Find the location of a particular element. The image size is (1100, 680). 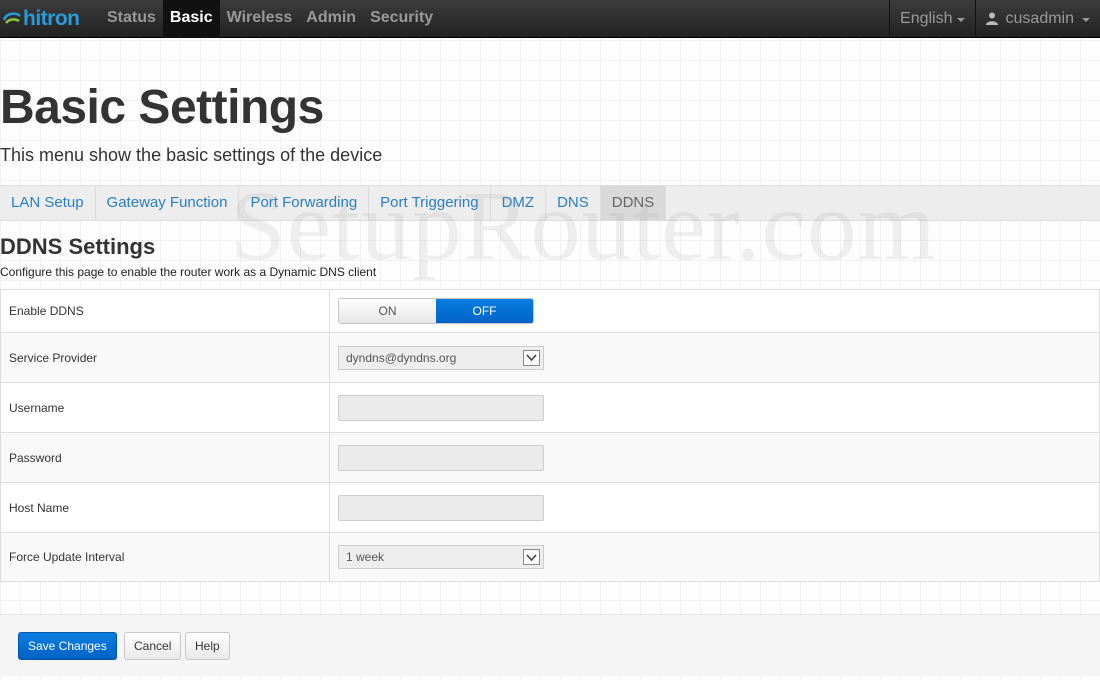

username-input is located at coordinates (441, 407).